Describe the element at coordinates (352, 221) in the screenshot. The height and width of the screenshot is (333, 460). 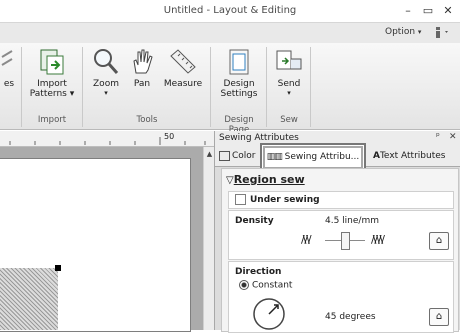
I see `density-value: 4.5 line/mm` at that location.